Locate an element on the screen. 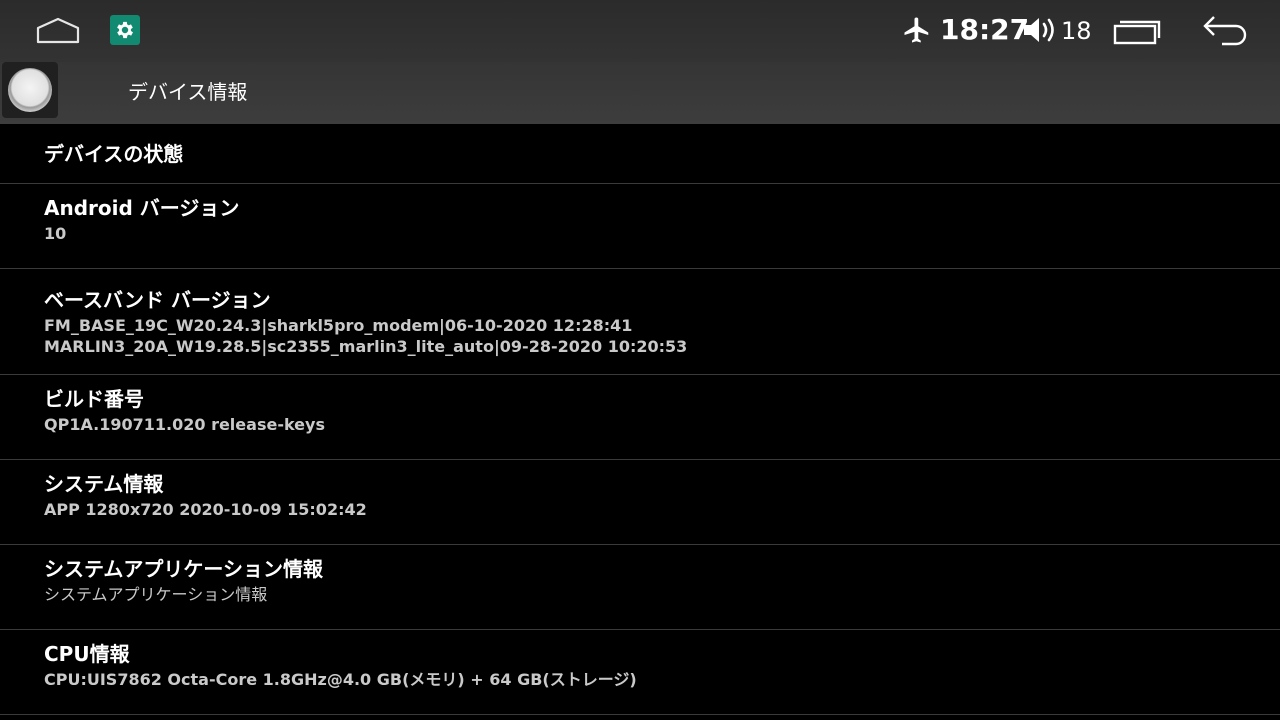 The width and height of the screenshot is (1280, 720). section-header-label: デバイスの状態 is located at coordinates (114, 154).